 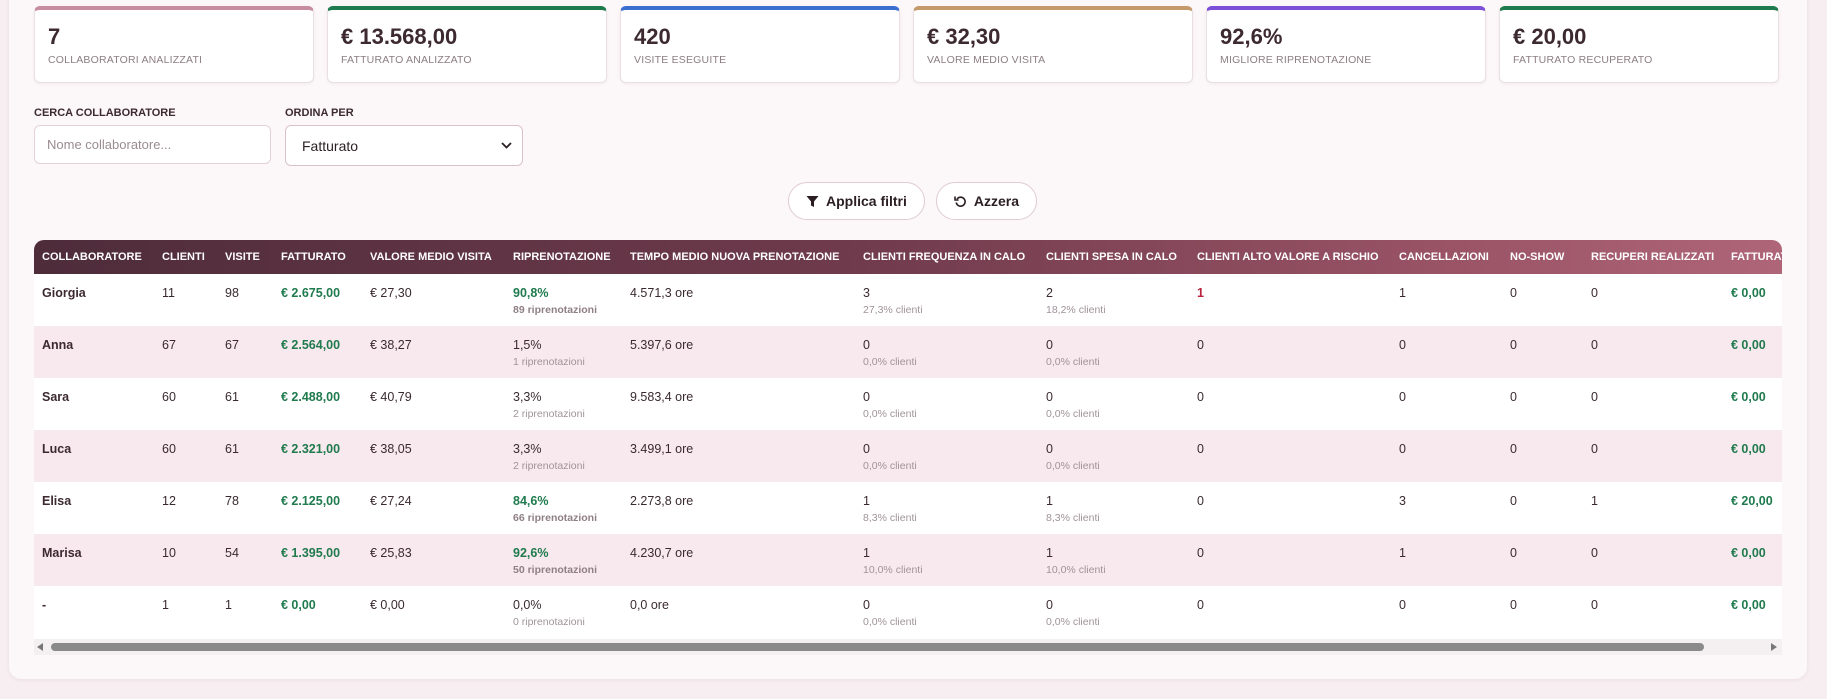 What do you see at coordinates (563, 612) in the screenshot?
I see `rebooking-cell: 0,0% 0 riprenotazioni` at bounding box center [563, 612].